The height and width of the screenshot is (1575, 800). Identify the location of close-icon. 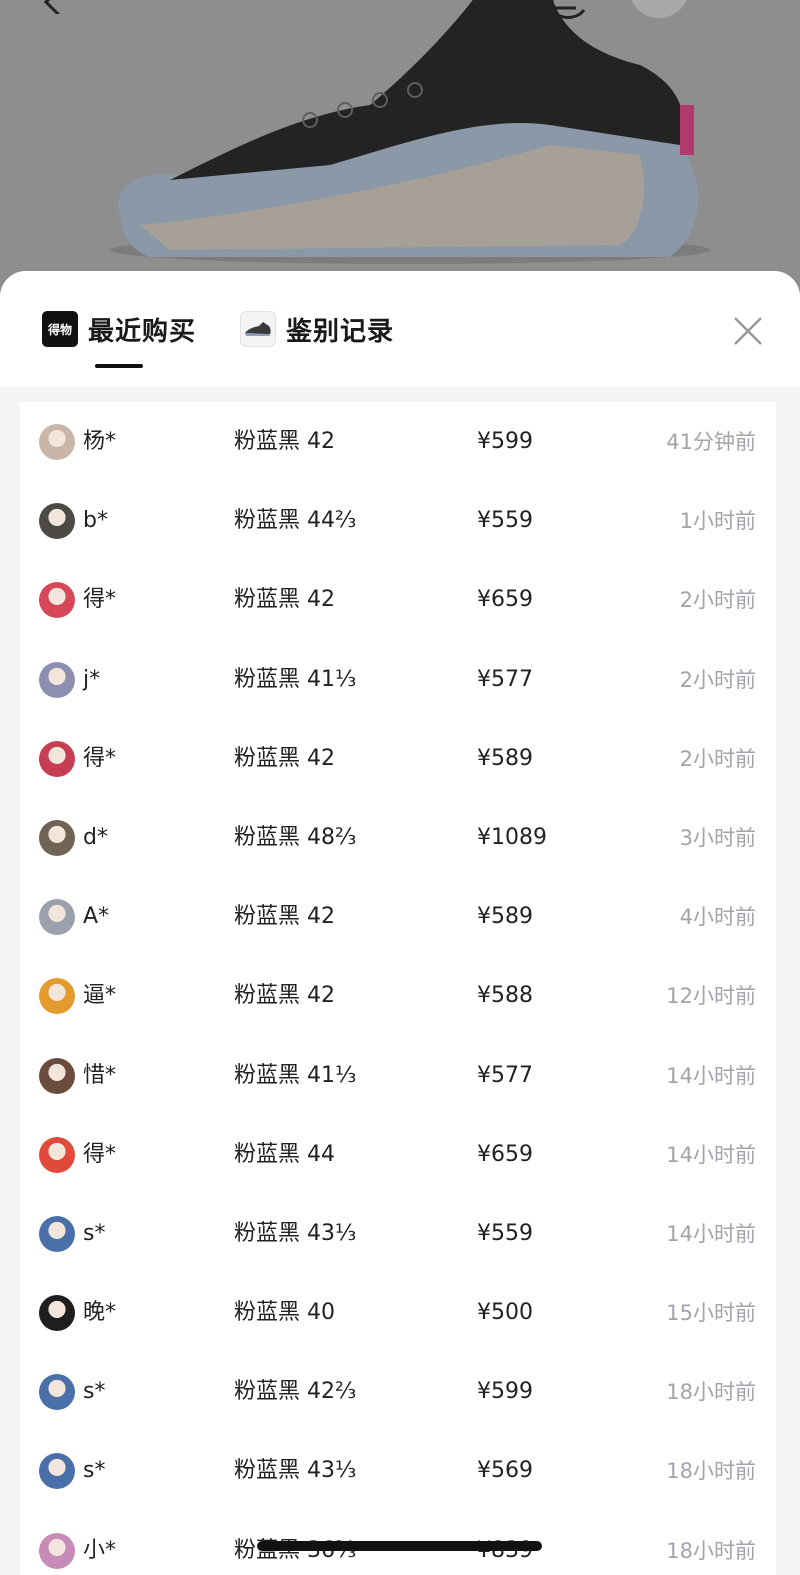
(748, 331).